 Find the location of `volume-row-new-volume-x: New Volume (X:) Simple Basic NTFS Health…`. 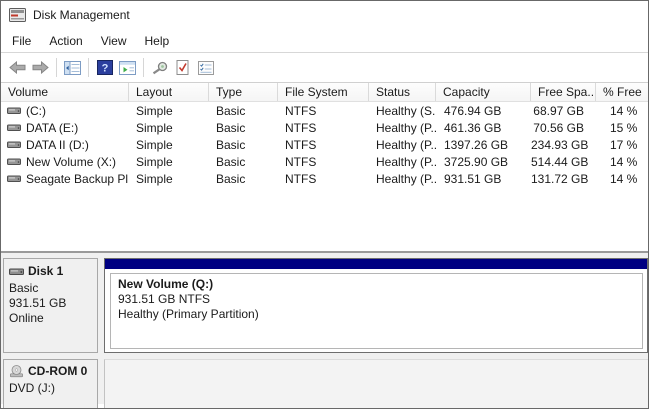

volume-row-new-volume-x: New Volume (X:) Simple Basic NTFS Health… is located at coordinates (324, 161).